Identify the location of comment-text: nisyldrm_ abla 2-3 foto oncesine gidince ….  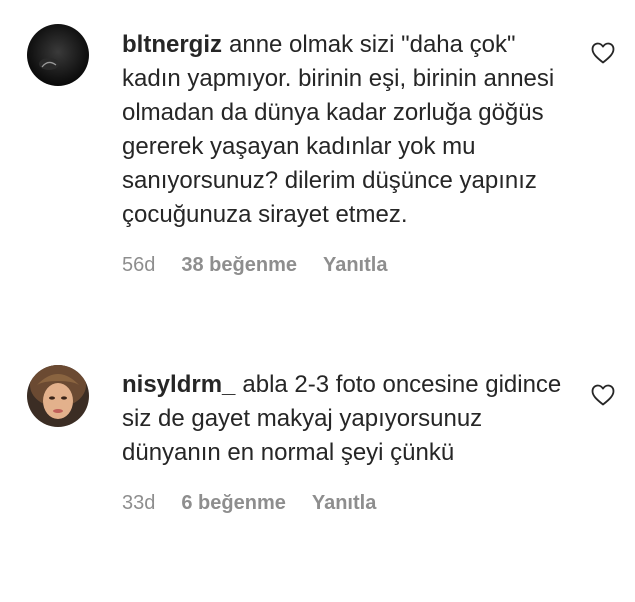
(342, 419).